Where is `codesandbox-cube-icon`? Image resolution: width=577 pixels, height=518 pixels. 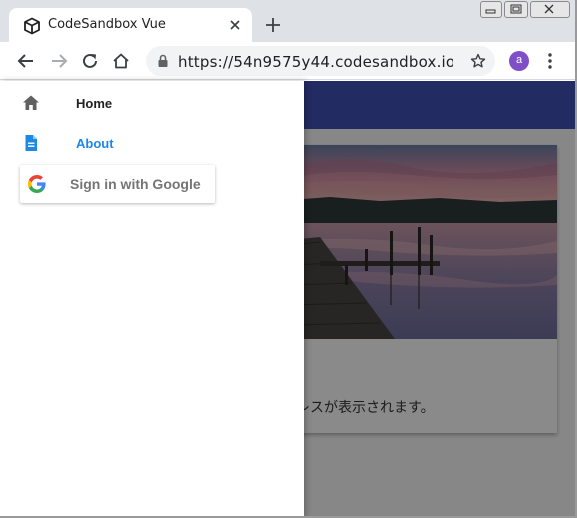 codesandbox-cube-icon is located at coordinates (32, 26).